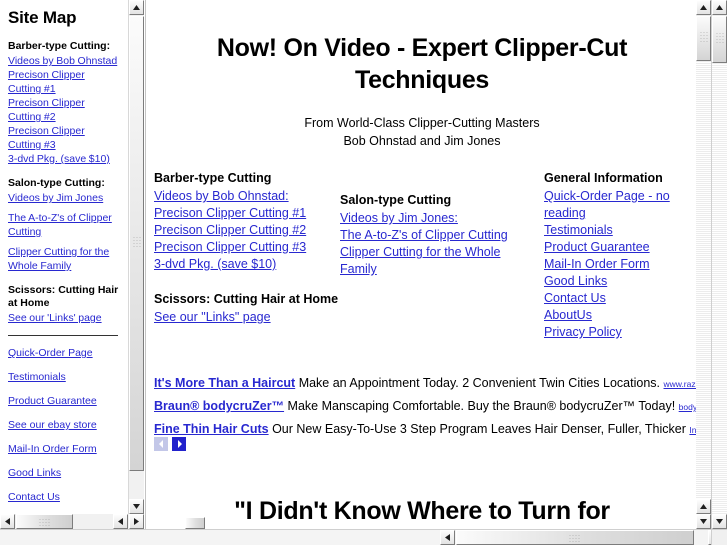  Describe the element at coordinates (224, 383) in the screenshot. I see `promo-title-haircut: It's More Than a Haircut` at that location.